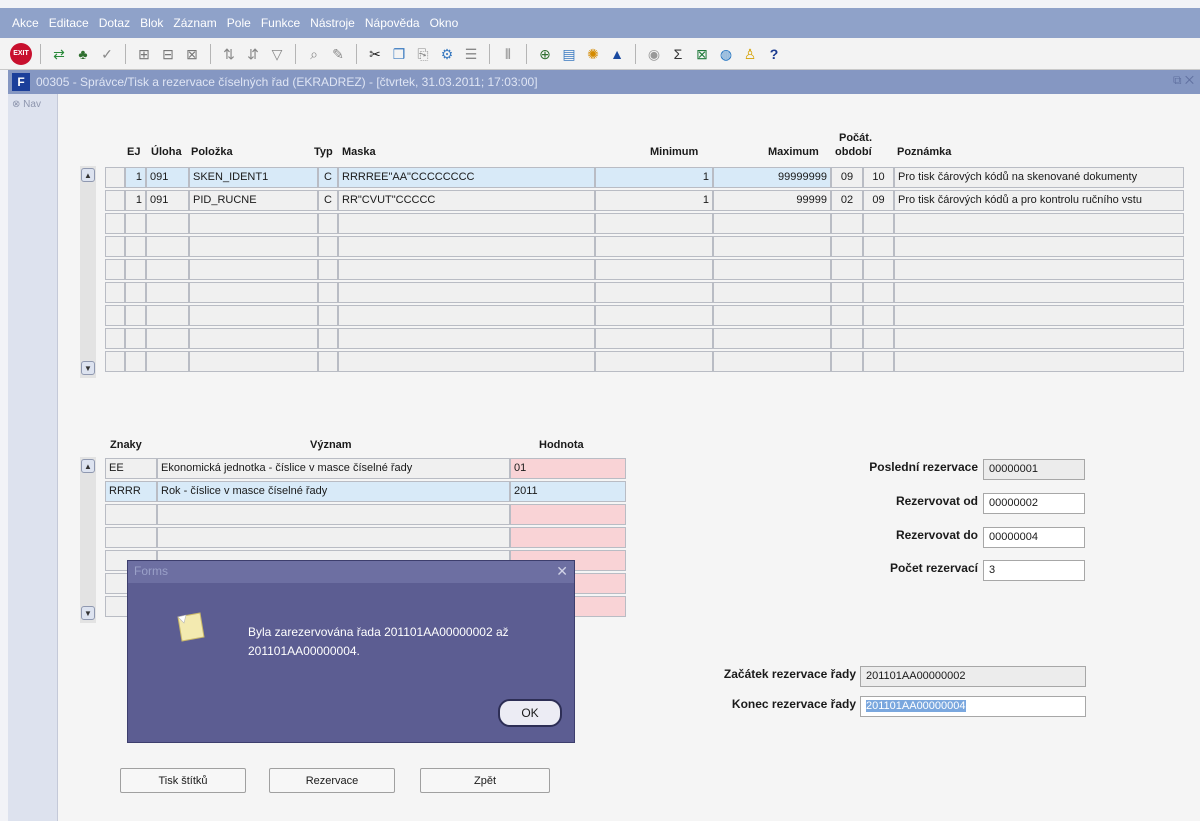  Describe the element at coordinates (508, 54) in the screenshot. I see `columns-icon: ⫴` at that location.